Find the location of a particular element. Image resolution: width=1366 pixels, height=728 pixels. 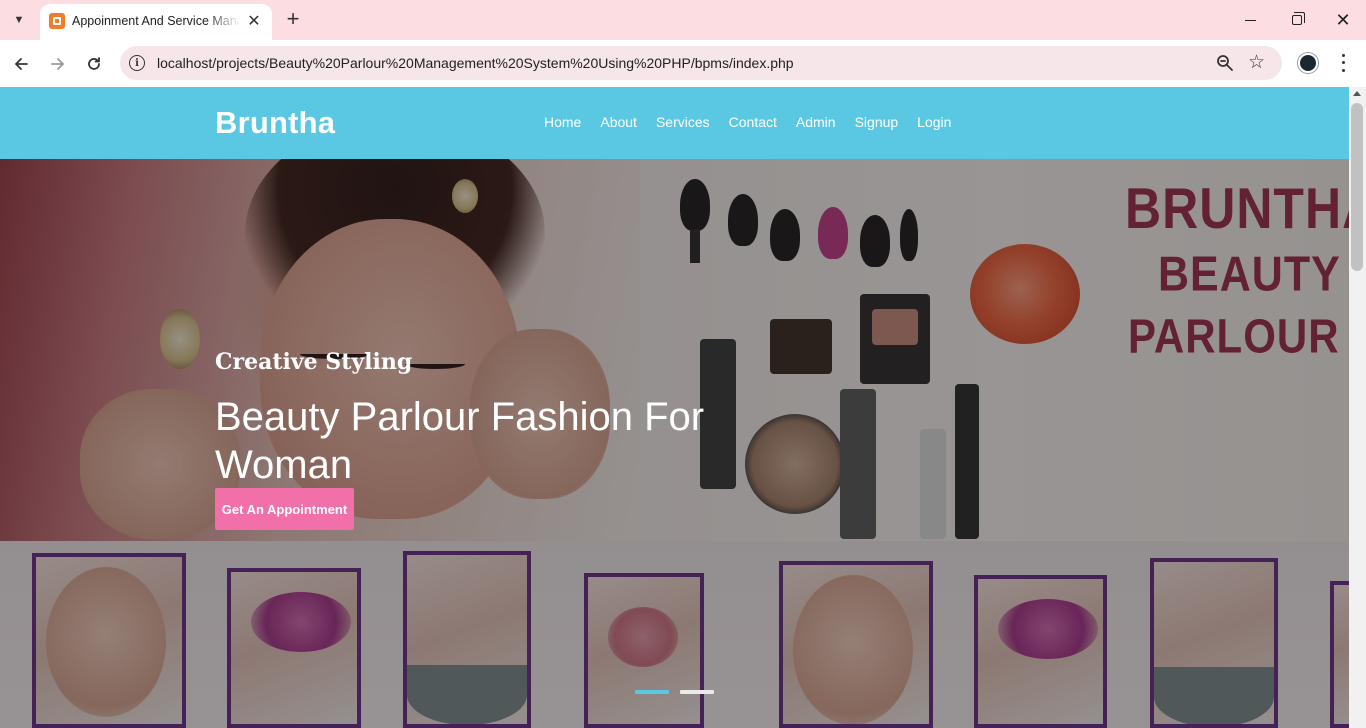

zoom-icon is located at coordinates (1225, 63).